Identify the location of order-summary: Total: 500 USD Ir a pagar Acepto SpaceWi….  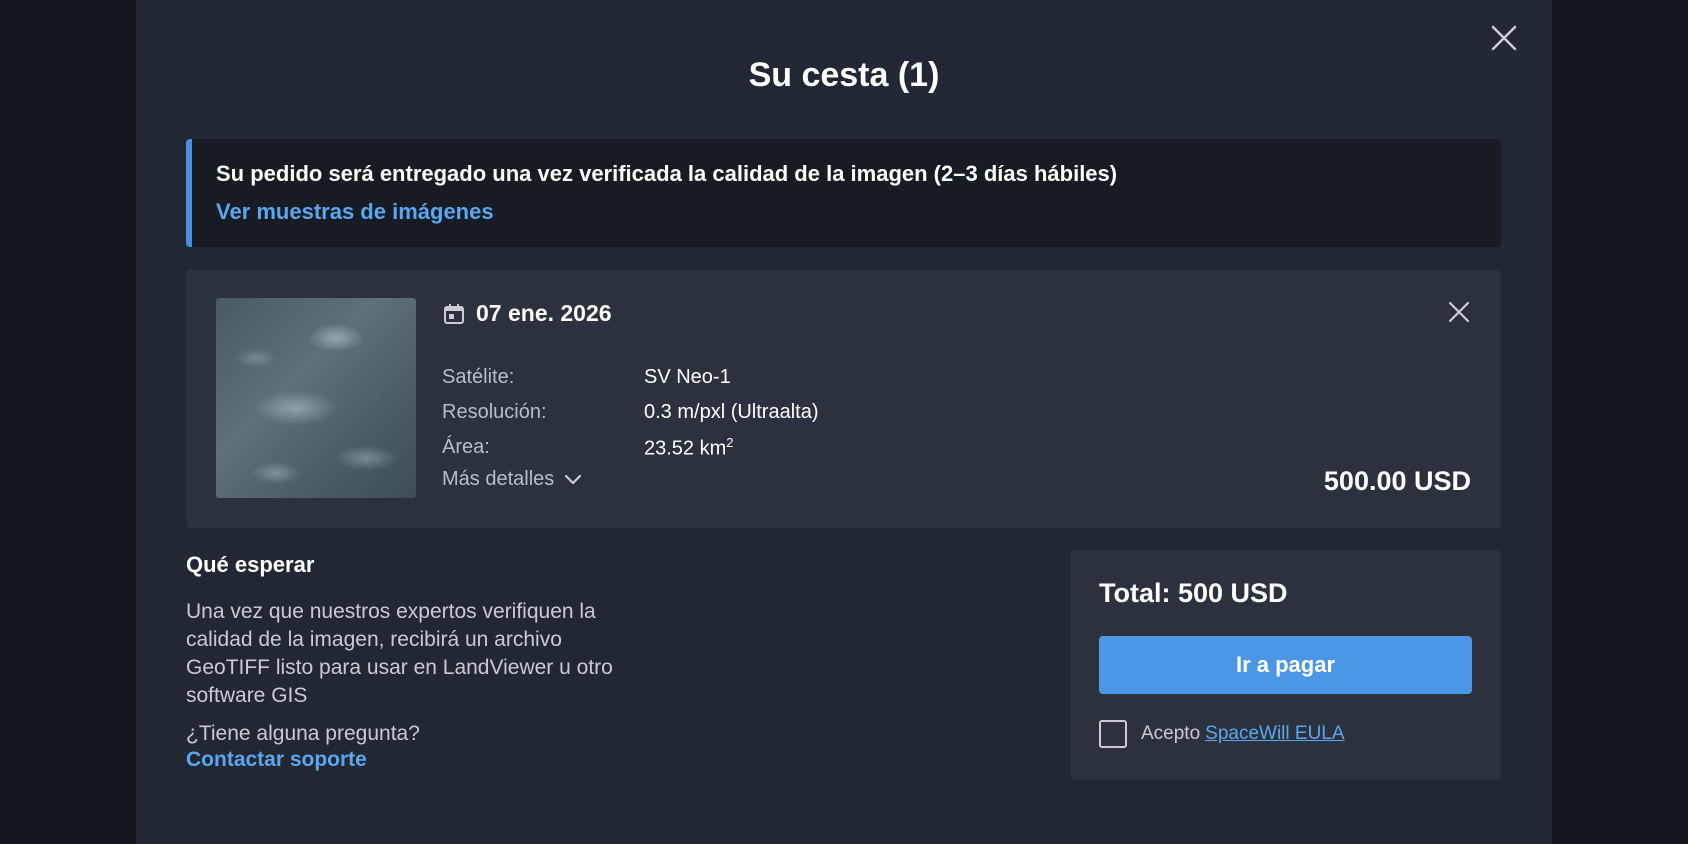
(1286, 665).